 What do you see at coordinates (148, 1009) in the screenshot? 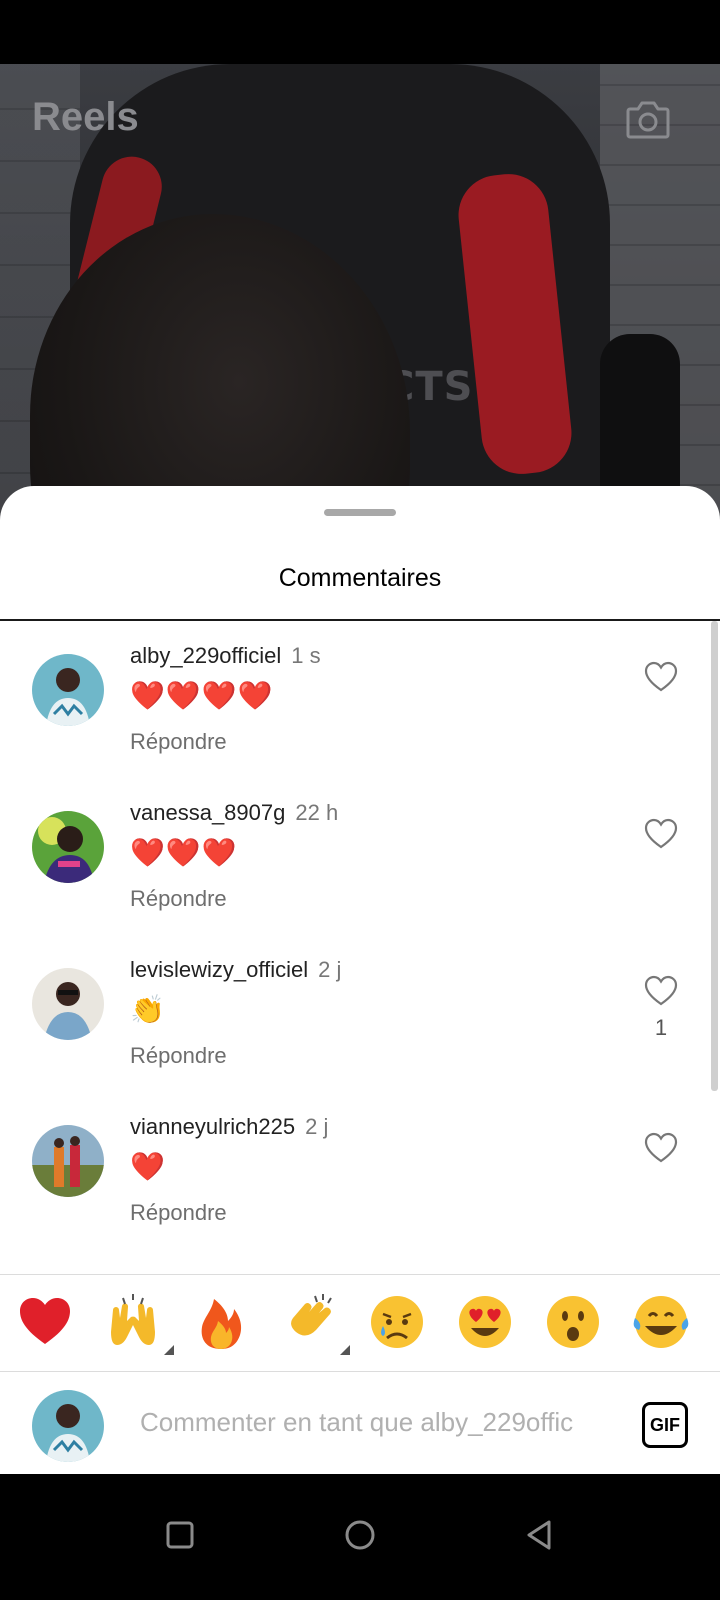
I see `comment-text: 👏` at bounding box center [148, 1009].